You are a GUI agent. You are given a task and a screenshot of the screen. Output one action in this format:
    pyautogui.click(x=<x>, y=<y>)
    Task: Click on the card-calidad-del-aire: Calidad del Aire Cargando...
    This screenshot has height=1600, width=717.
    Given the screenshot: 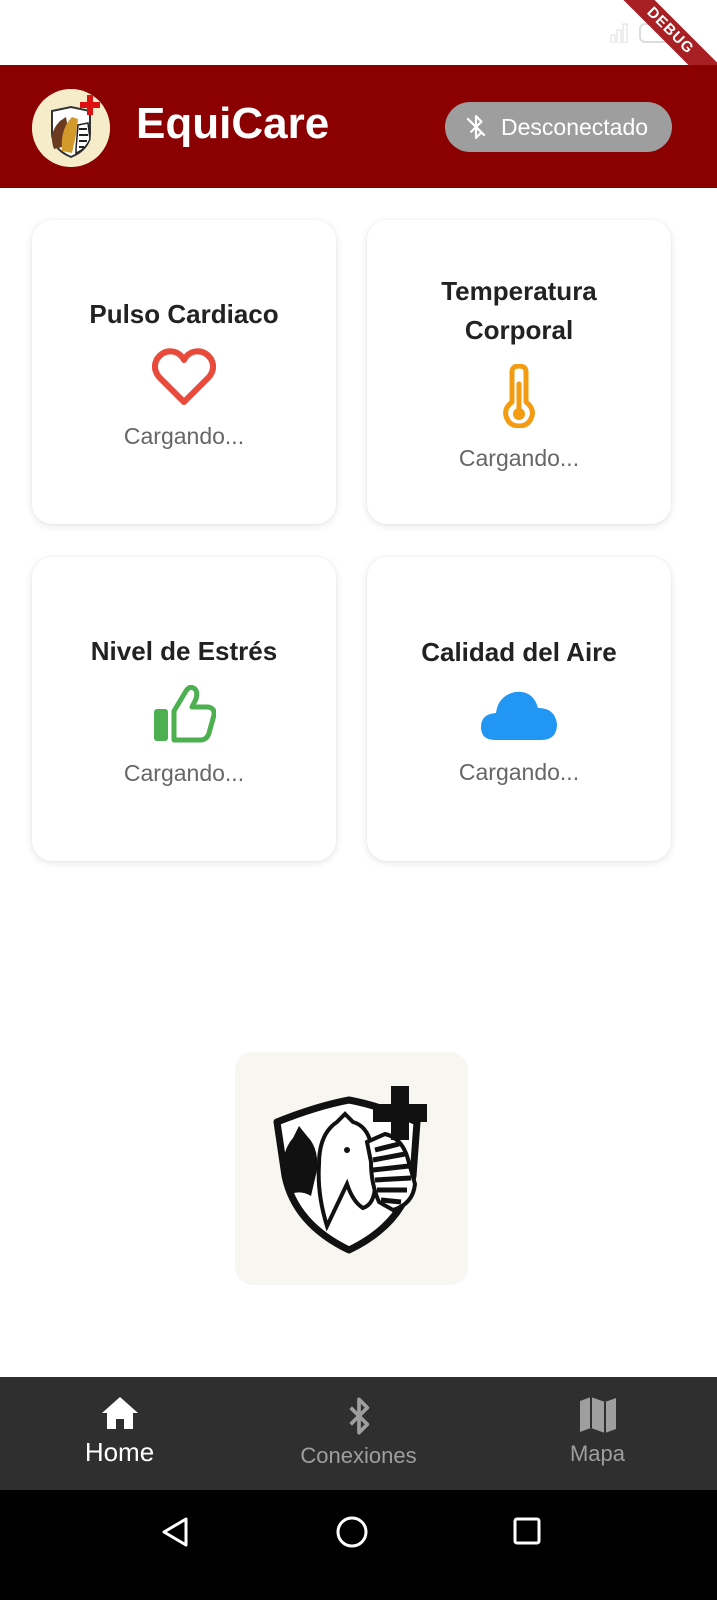 What is the action you would take?
    pyautogui.click(x=519, y=709)
    